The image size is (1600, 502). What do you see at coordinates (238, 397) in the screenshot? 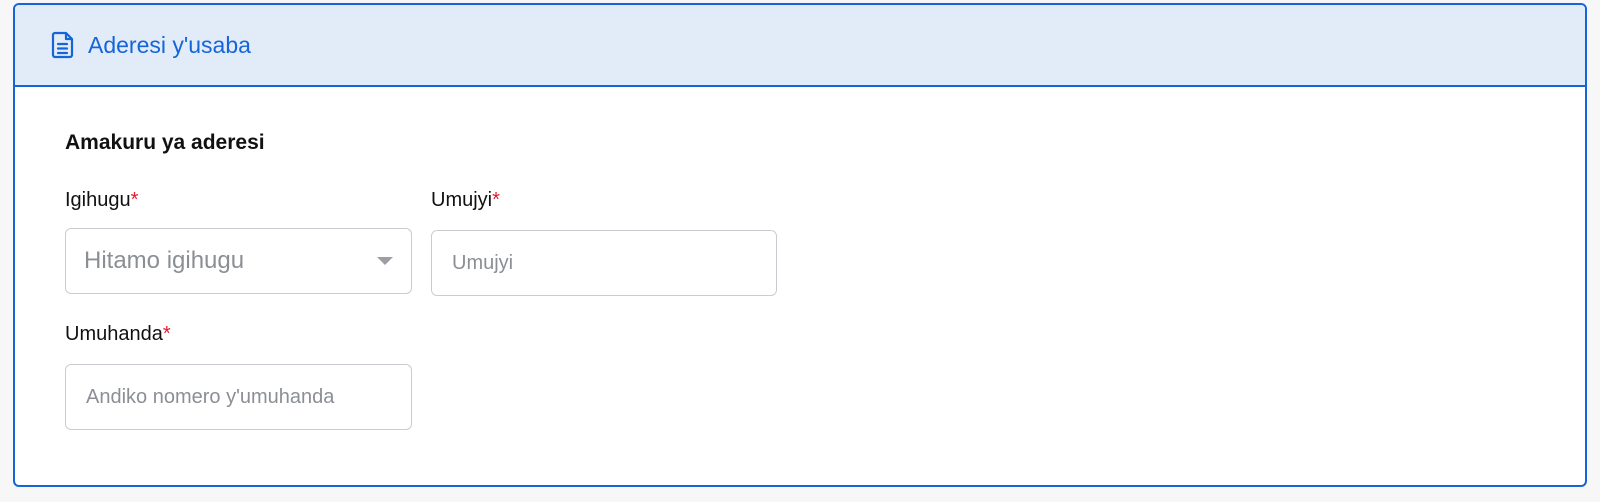
I see `street-input` at bounding box center [238, 397].